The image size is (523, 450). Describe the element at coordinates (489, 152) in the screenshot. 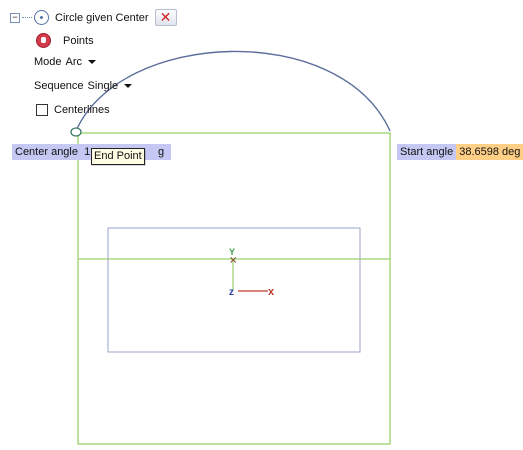

I see `start-angle-value: 38.6598 deg` at that location.